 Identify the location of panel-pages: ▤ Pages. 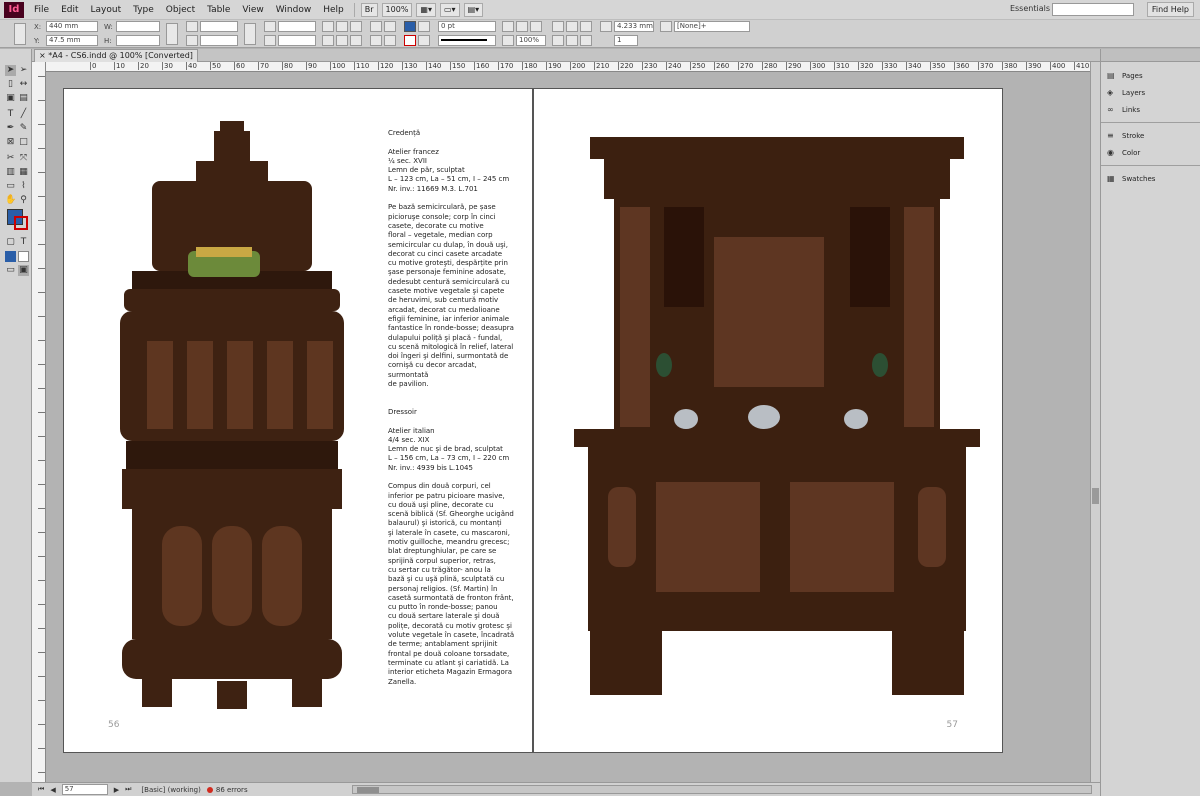
(1150, 75).